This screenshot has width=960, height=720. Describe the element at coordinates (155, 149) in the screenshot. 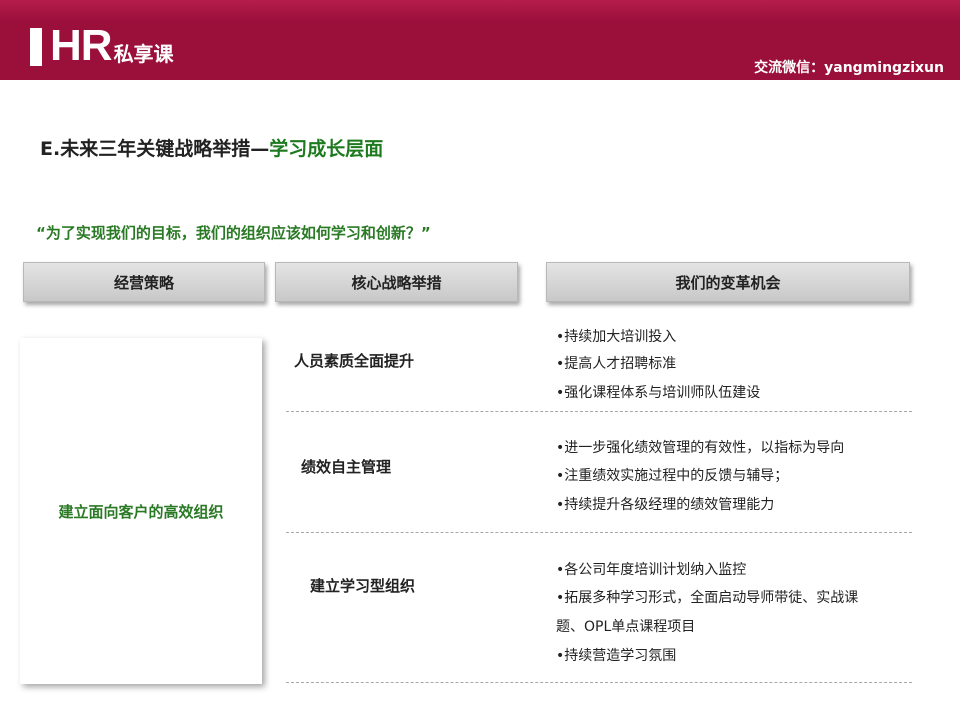

I see `slide-title-prefix: E.未来三年关键战略举措—` at that location.